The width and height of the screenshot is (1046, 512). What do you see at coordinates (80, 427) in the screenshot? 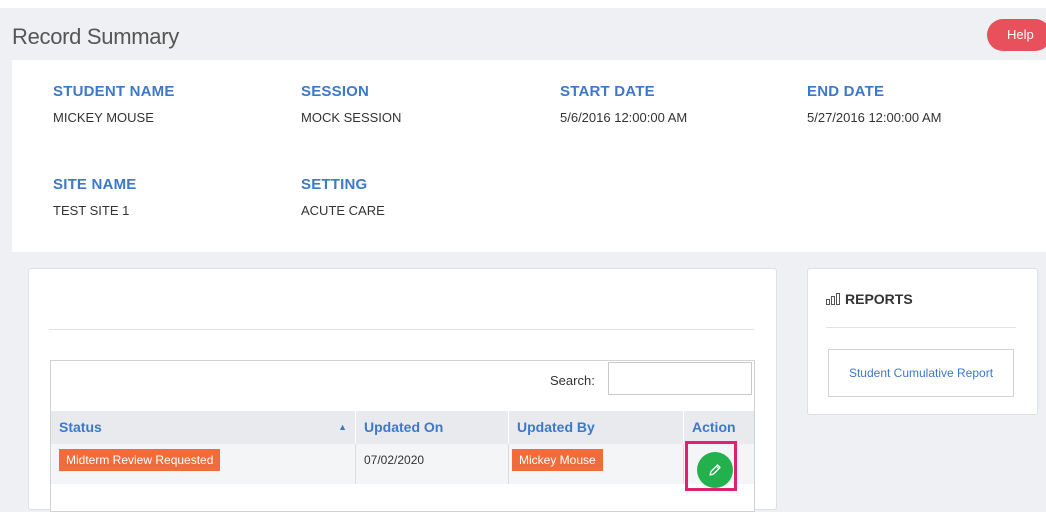
I see `column-header-status-label: Status` at bounding box center [80, 427].